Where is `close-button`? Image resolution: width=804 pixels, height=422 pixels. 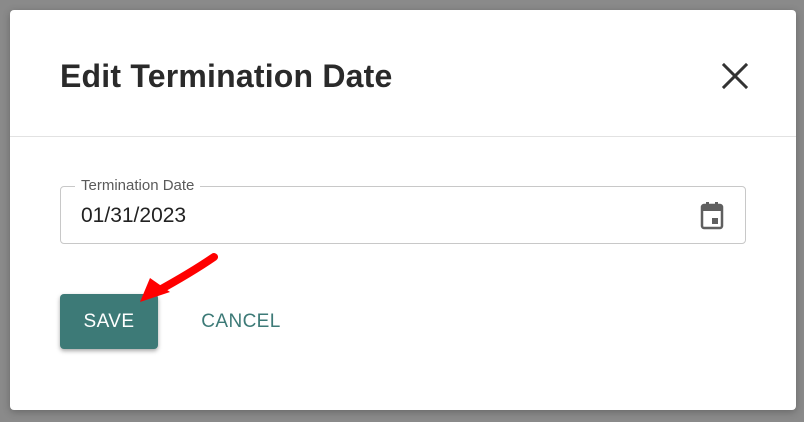
close-button is located at coordinates (735, 76).